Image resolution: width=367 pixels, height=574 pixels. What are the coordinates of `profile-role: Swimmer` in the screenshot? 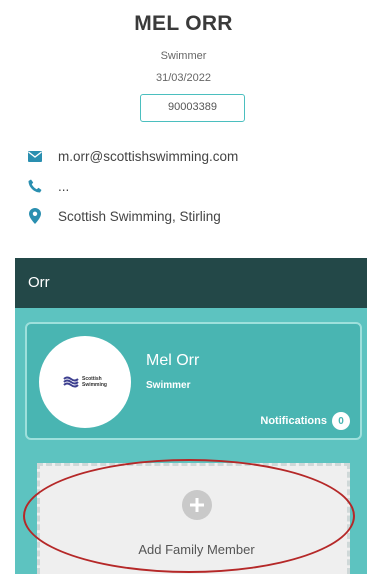 It's located at (183, 56).